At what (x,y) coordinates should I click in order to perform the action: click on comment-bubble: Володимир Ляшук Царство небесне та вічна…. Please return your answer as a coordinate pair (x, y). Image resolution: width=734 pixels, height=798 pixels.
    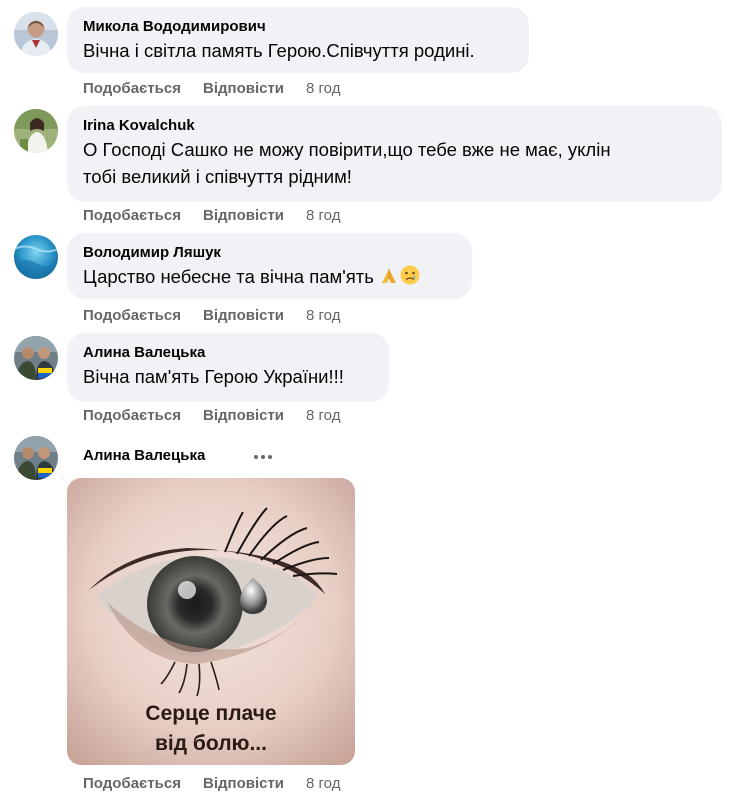
    Looking at the image, I should click on (269, 266).